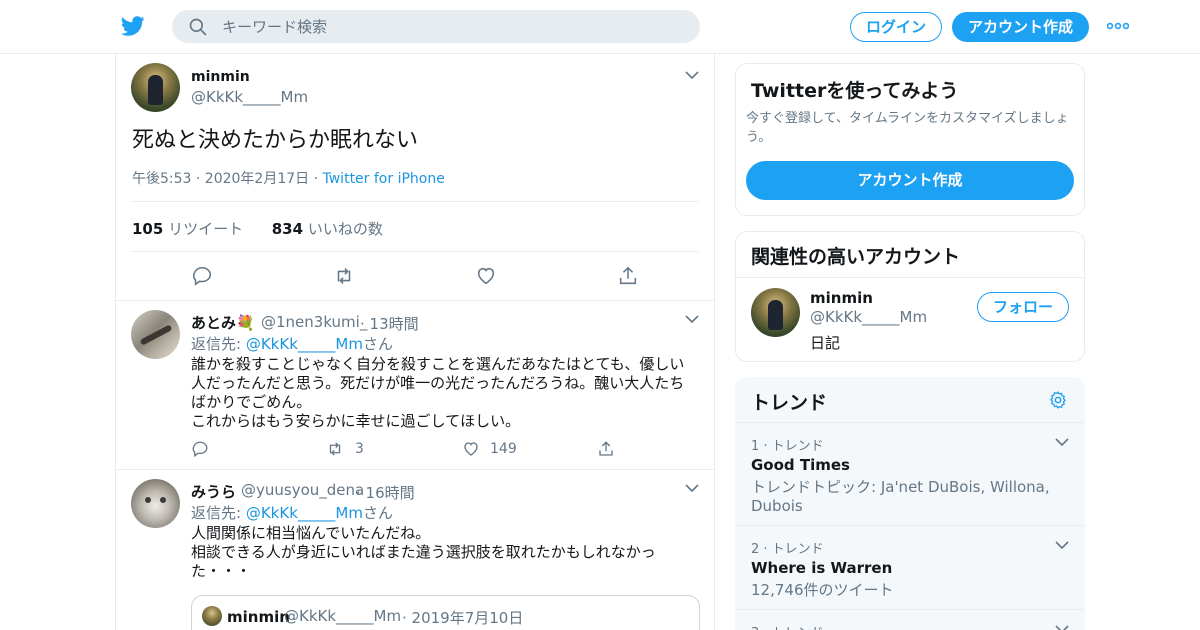 The width and height of the screenshot is (1200, 630). Describe the element at coordinates (148, 229) in the screenshot. I see `retweet-count: 105` at that location.